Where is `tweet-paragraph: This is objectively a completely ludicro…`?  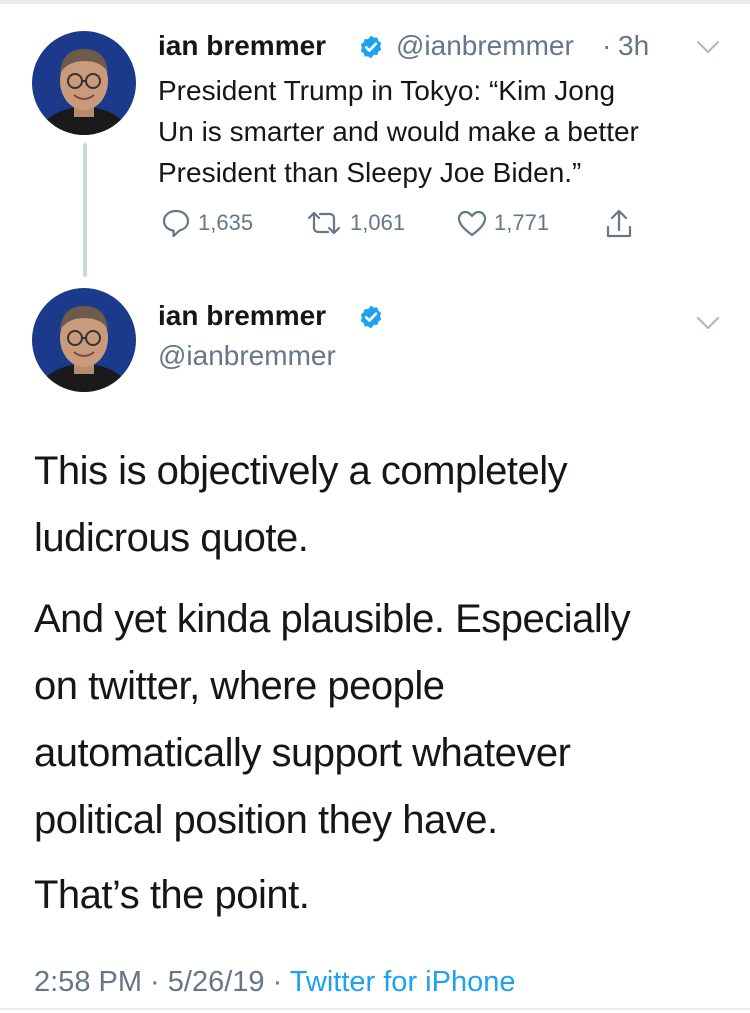
tweet-paragraph: This is objectively a completely ludicro… is located at coordinates (379, 505).